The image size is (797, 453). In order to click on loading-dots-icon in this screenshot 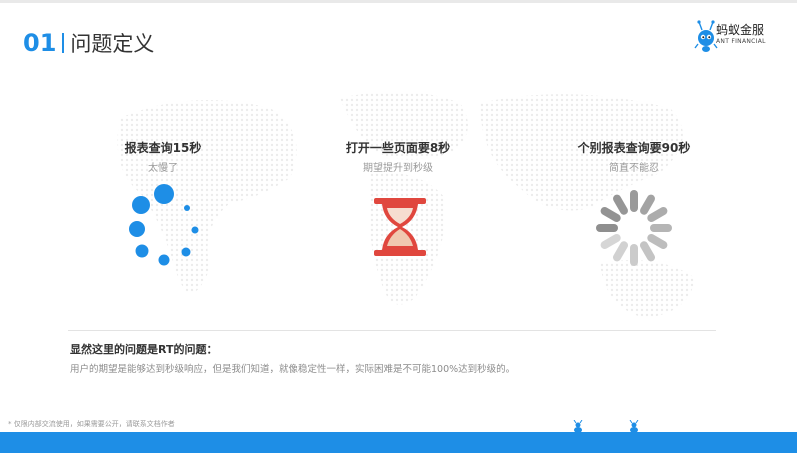, I will do `click(164, 225)`.